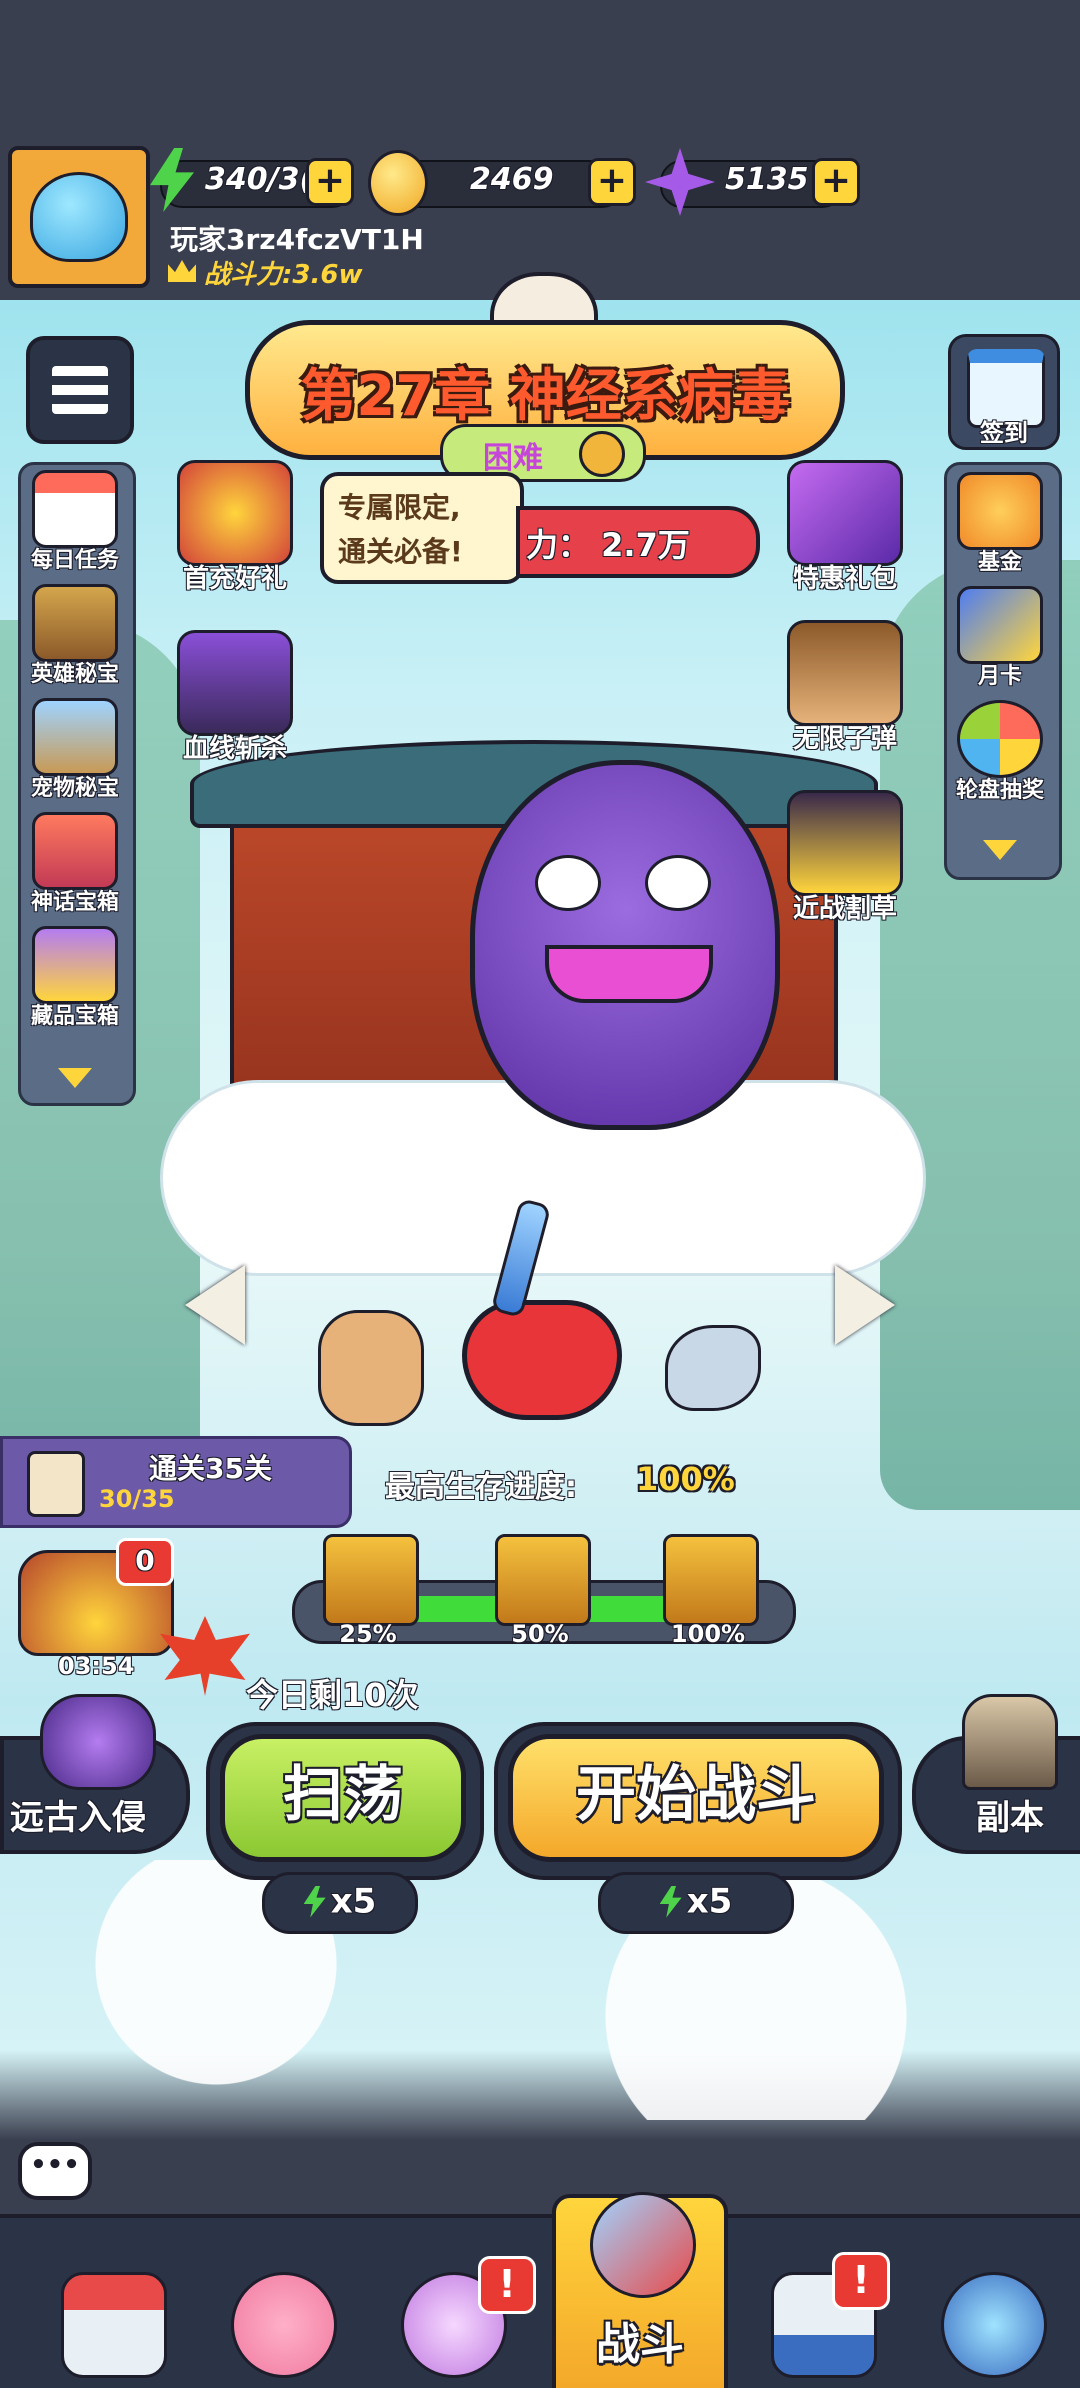  I want to click on promo-bubble: 专属限定, 通关必备!, so click(422, 528).